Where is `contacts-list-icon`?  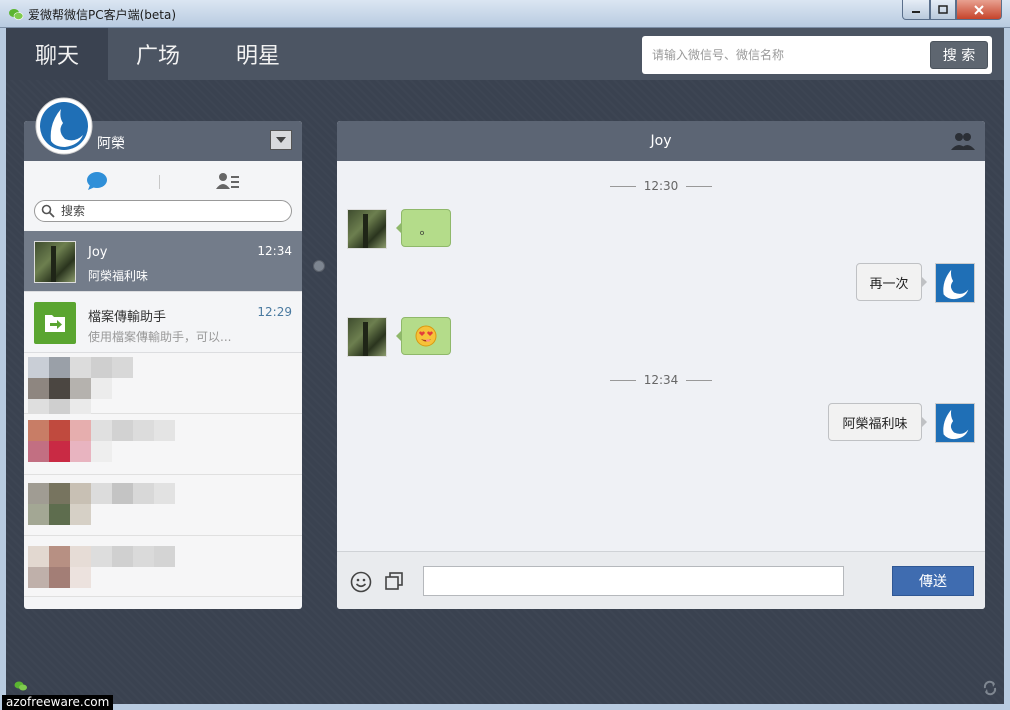
contacts-list-icon is located at coordinates (228, 181).